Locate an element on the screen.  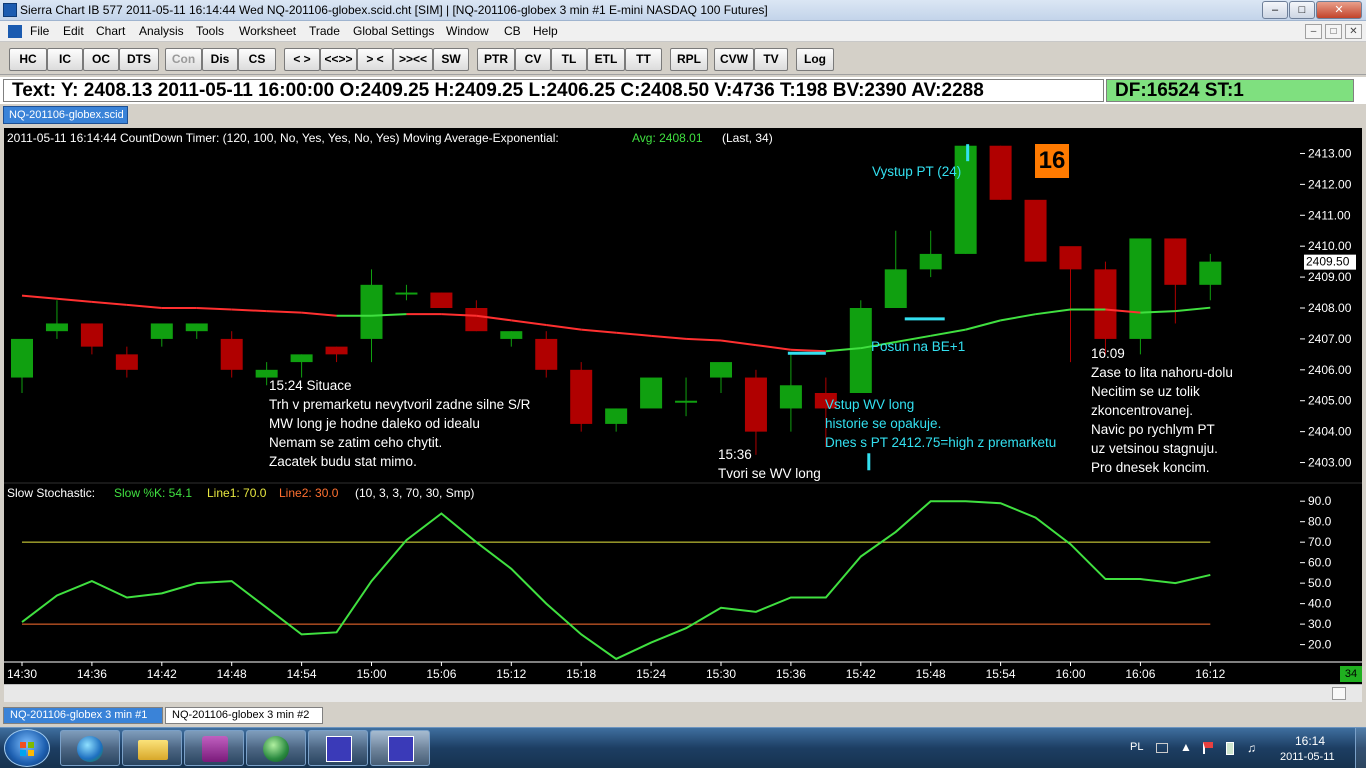
chart-scrollbar is located at coordinates (683, 693).